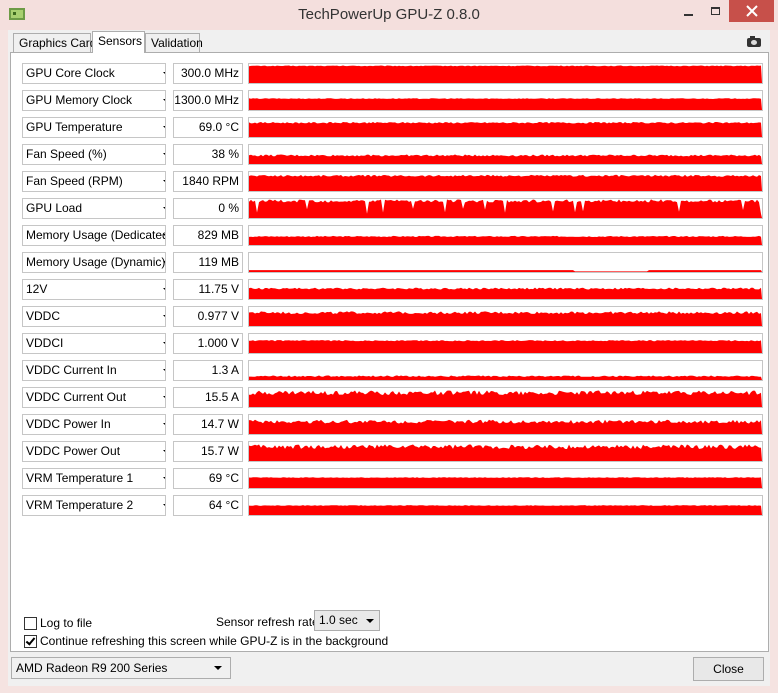 The width and height of the screenshot is (778, 693). I want to click on continue-refresh-checkbox, so click(30, 641).